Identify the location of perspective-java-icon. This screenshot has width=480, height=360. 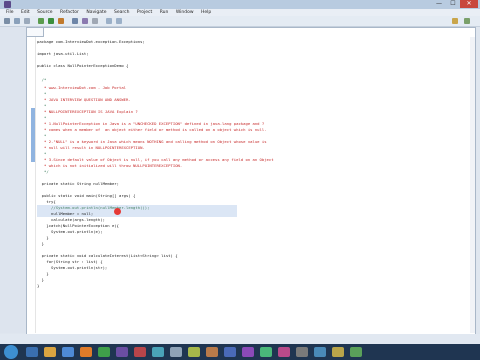
(455, 21).